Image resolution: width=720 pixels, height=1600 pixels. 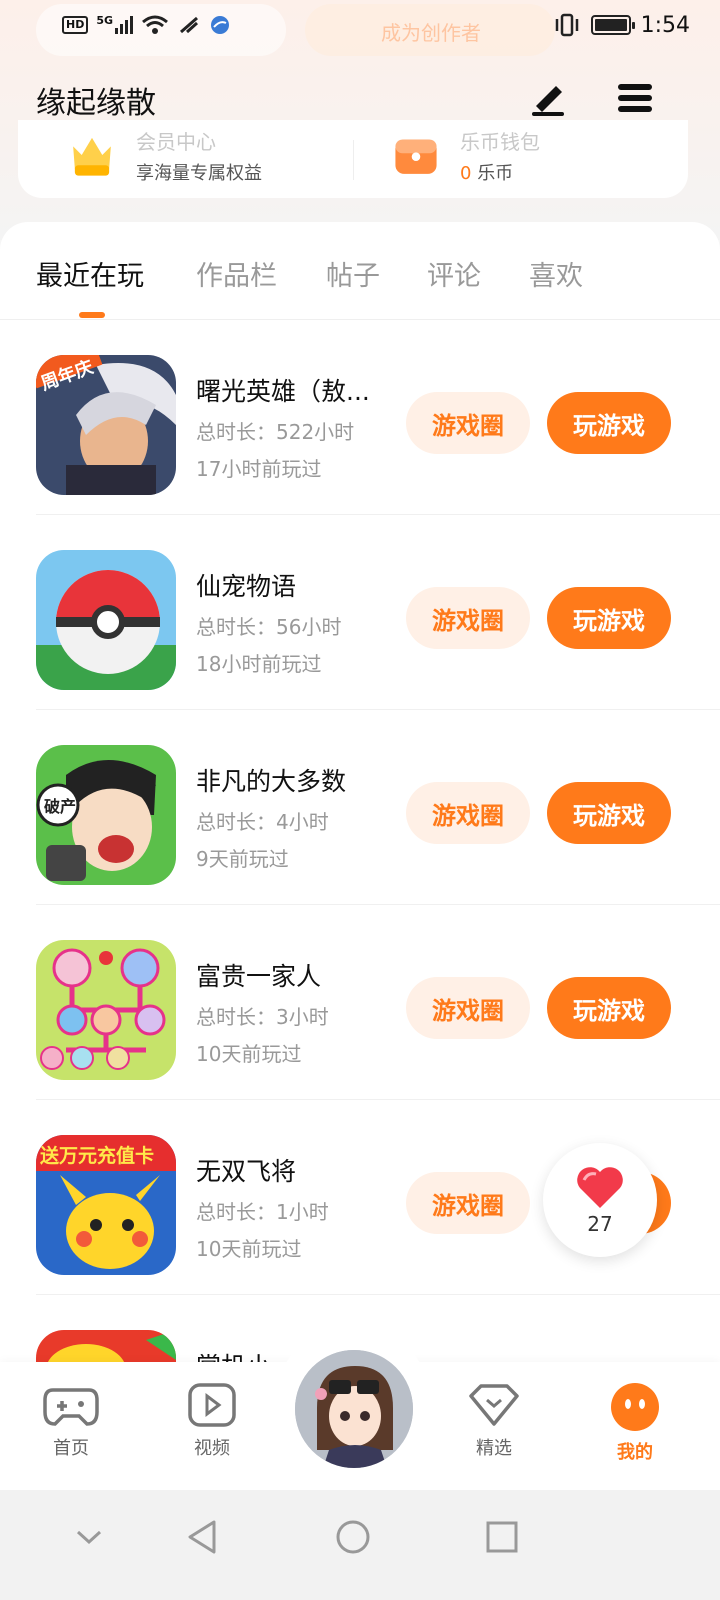 What do you see at coordinates (353, 273) in the screenshot?
I see `tab-posts: 帖子` at bounding box center [353, 273].